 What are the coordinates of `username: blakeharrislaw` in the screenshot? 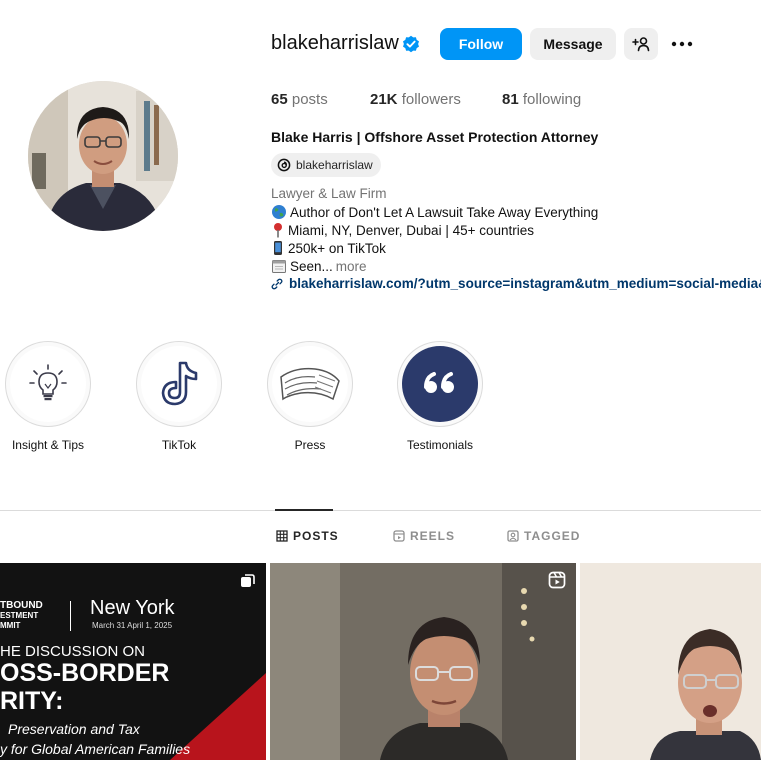 It's located at (335, 43).